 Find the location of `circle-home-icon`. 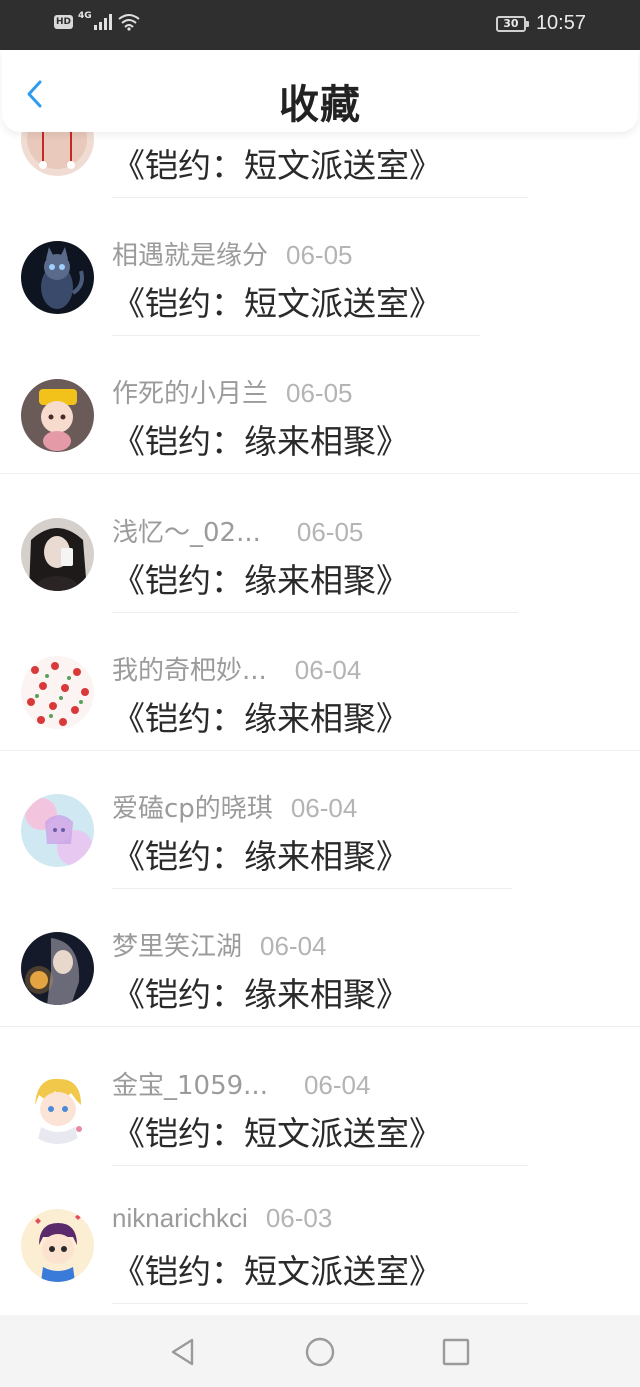

circle-home-icon is located at coordinates (320, 1352).